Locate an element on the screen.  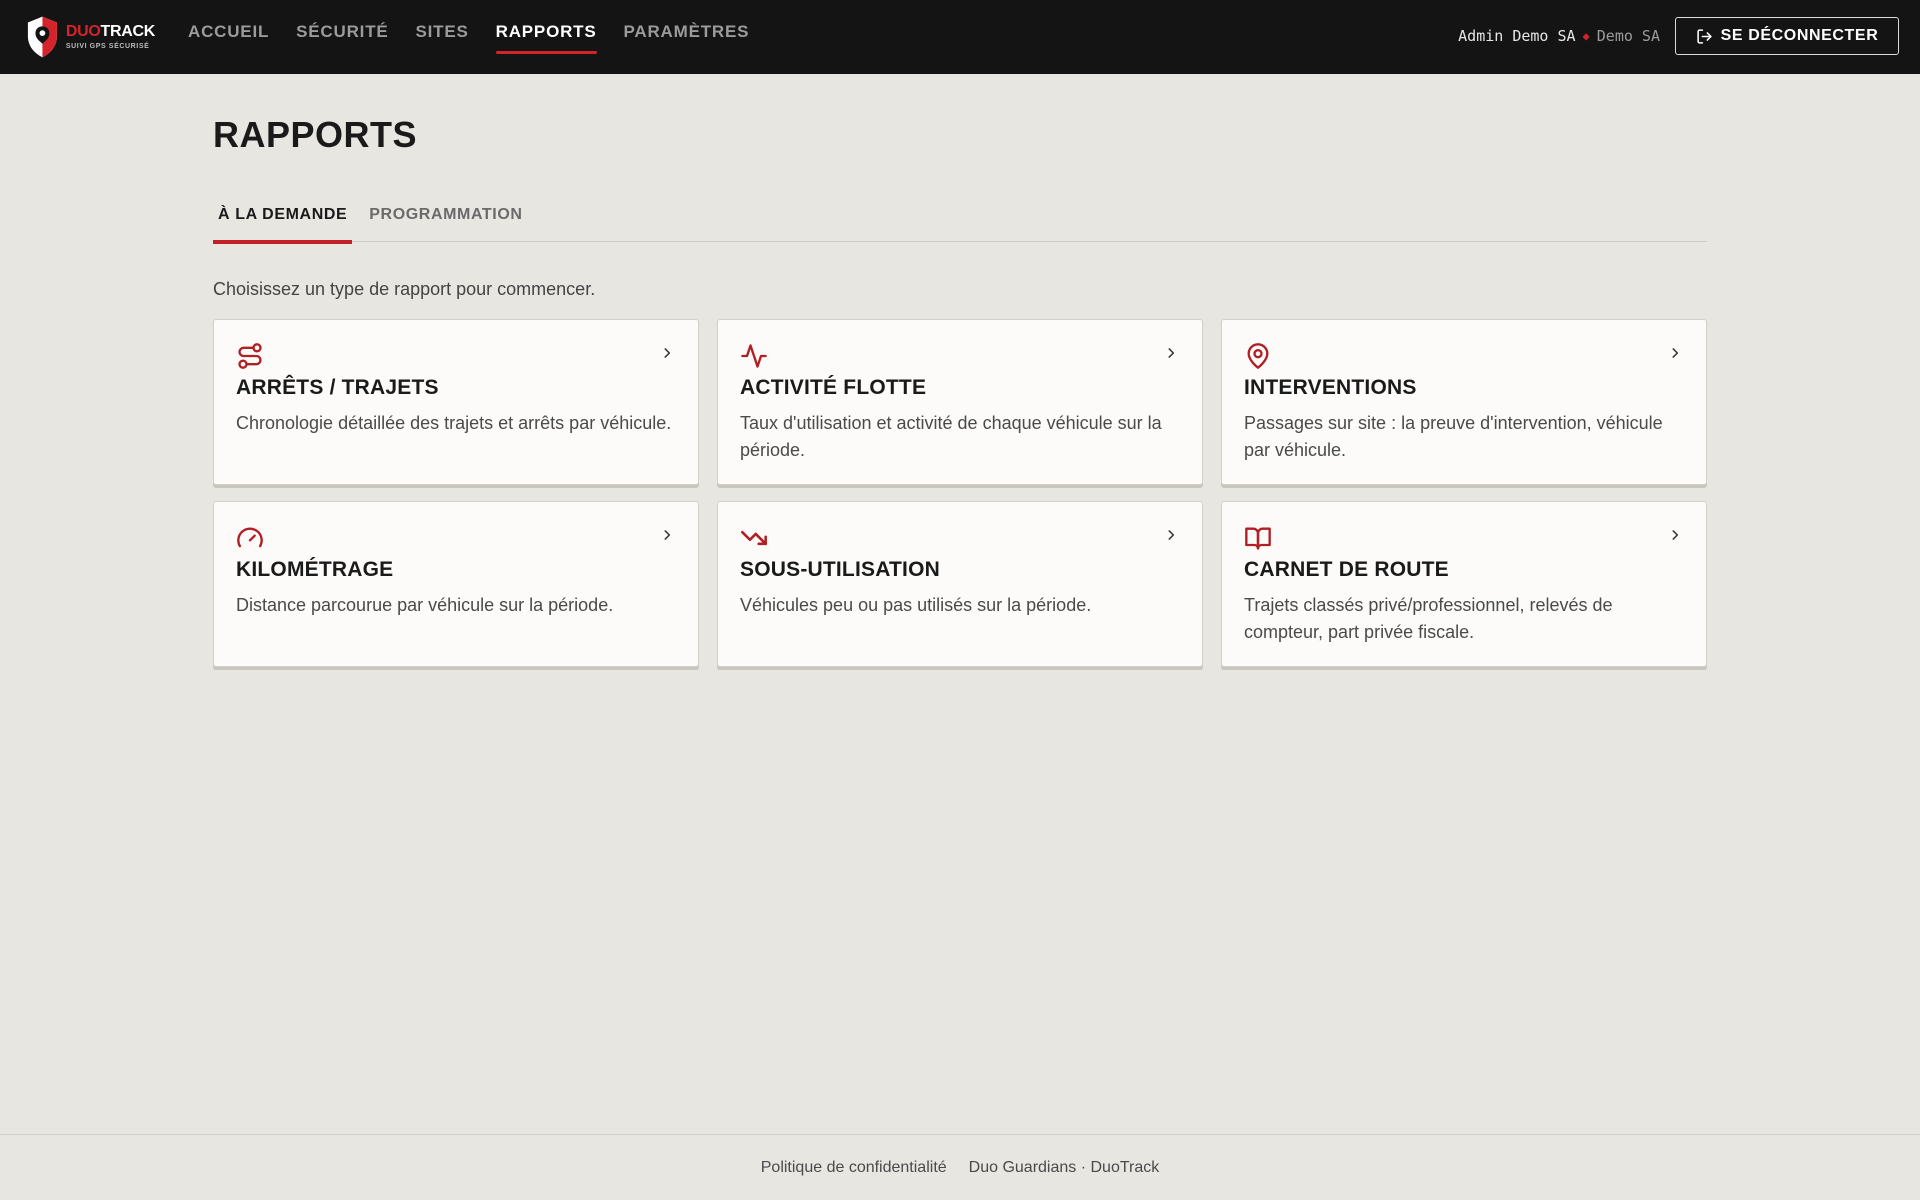
logo-duo: DUO is located at coordinates (83, 31).